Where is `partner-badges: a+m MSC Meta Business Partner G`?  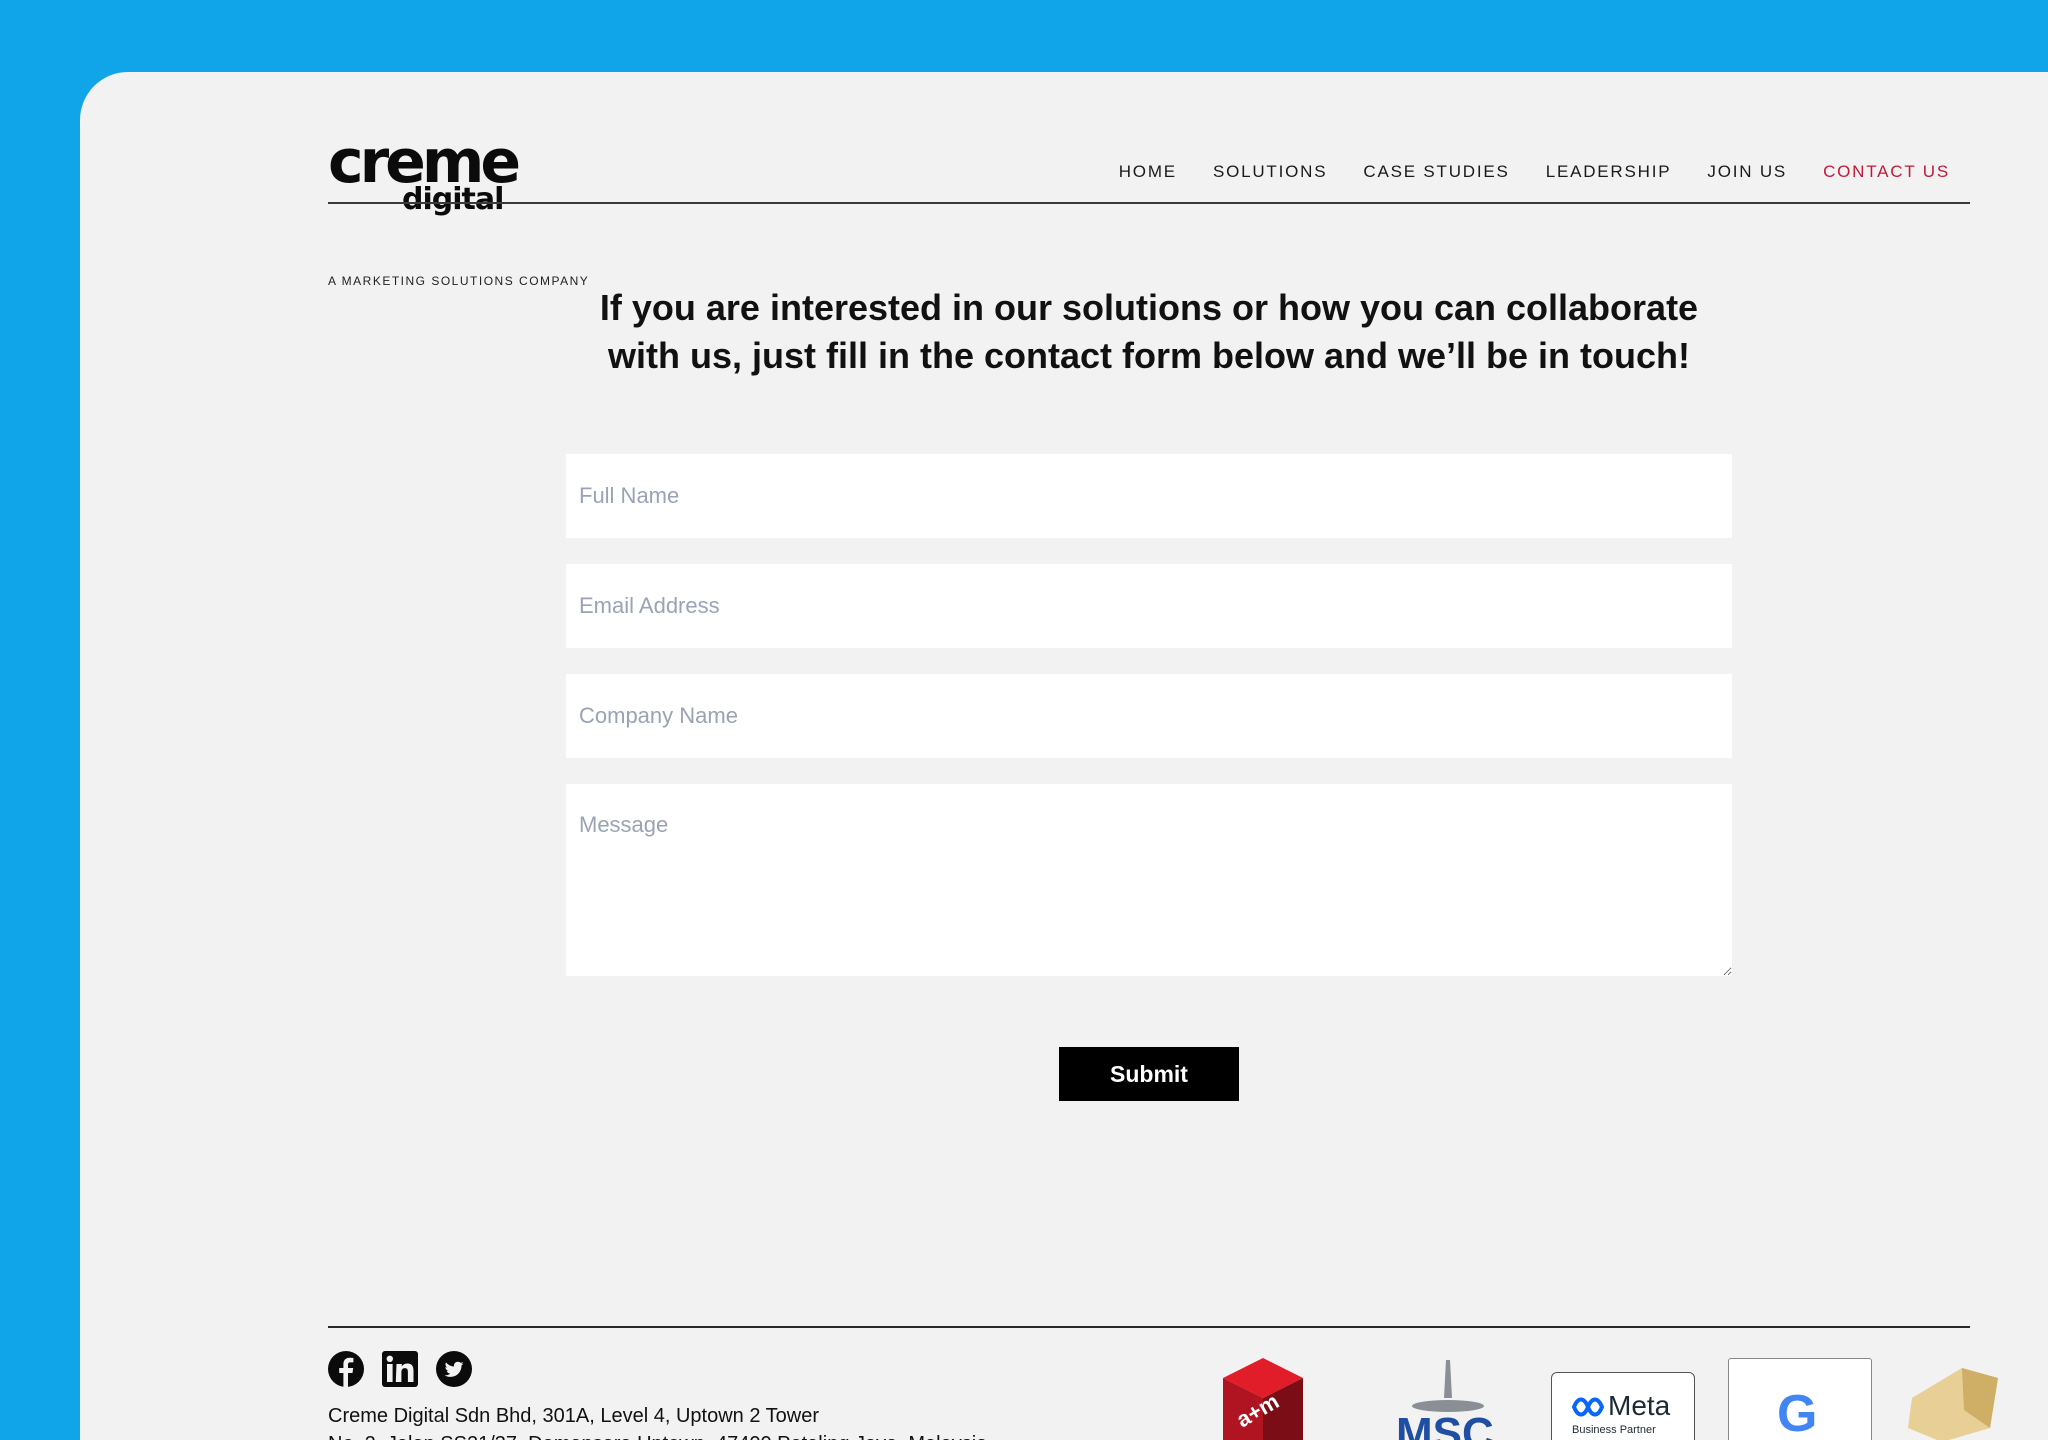 partner-badges: a+m MSC Meta Business Partner G is located at coordinates (1603, 1399).